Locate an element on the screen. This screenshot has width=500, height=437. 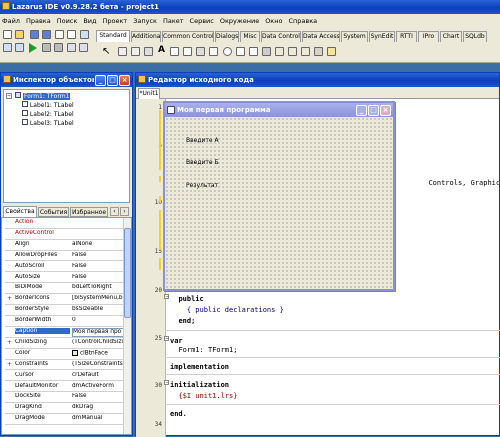
property-row: Action is located at coordinates (67, 224).